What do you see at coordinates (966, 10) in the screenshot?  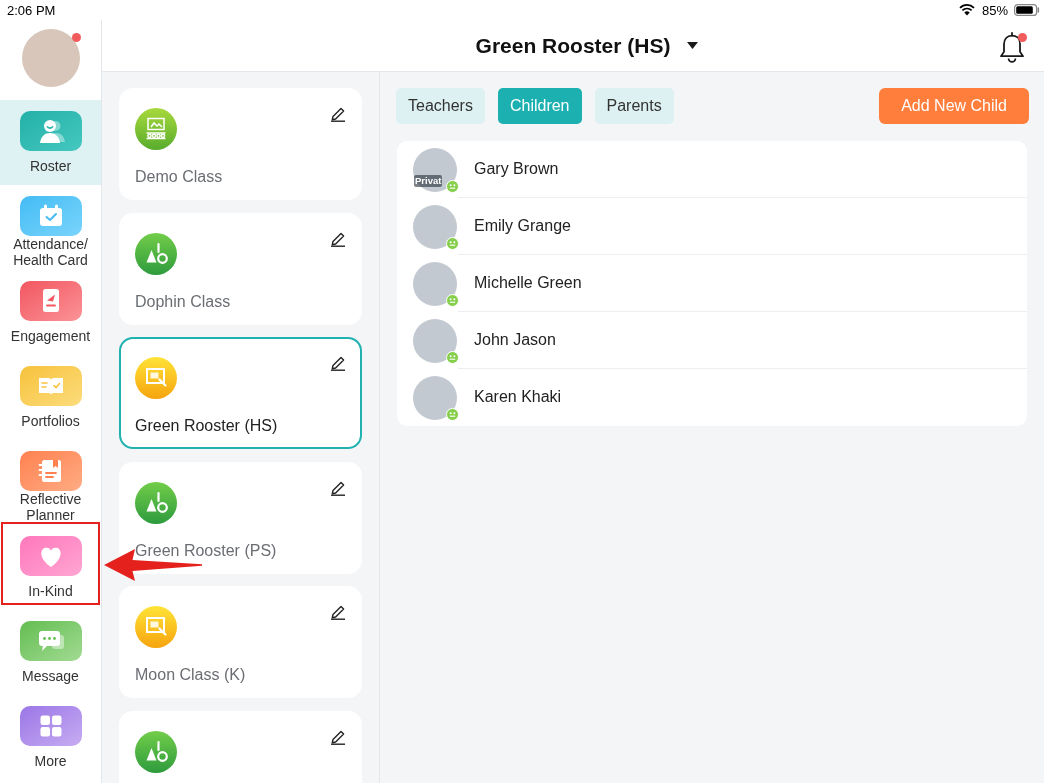 I see `wifi-icon` at bounding box center [966, 10].